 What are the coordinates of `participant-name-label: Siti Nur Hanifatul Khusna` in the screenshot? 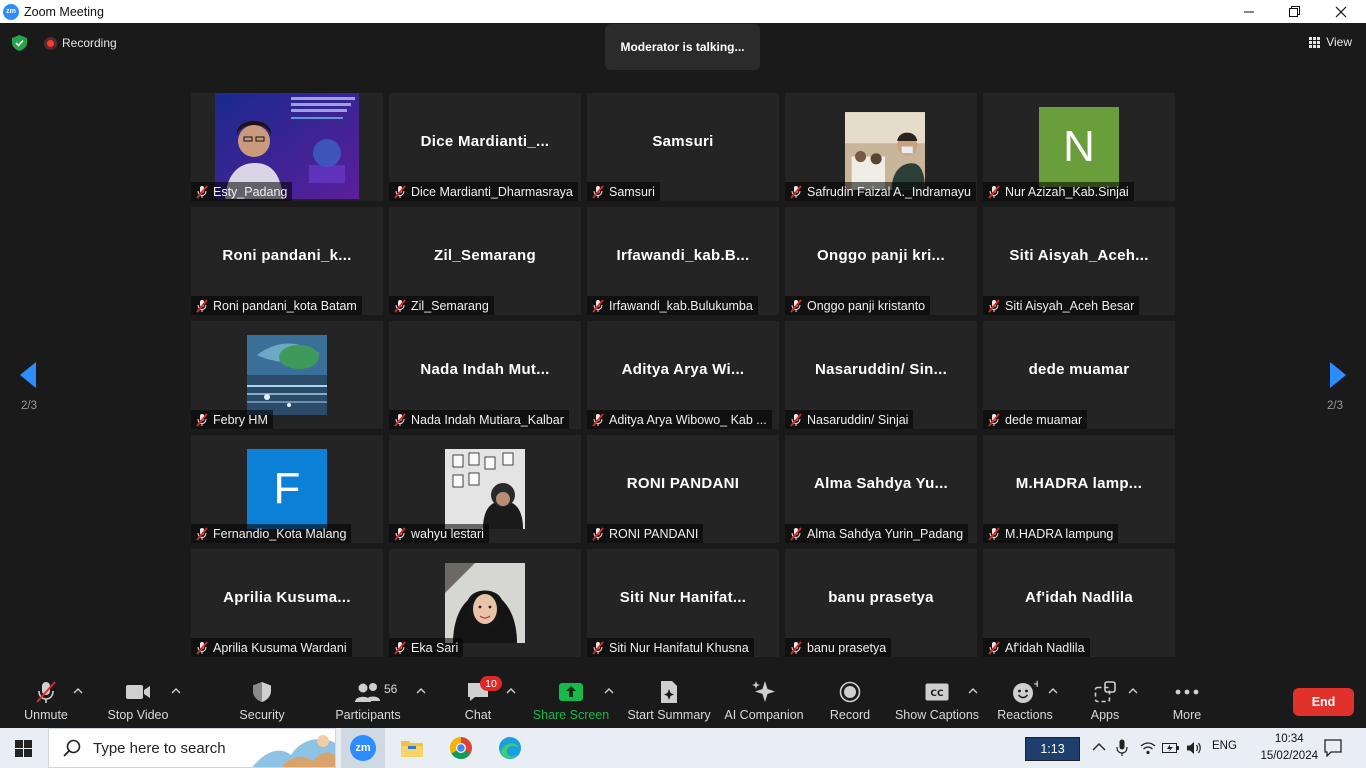 It's located at (670, 647).